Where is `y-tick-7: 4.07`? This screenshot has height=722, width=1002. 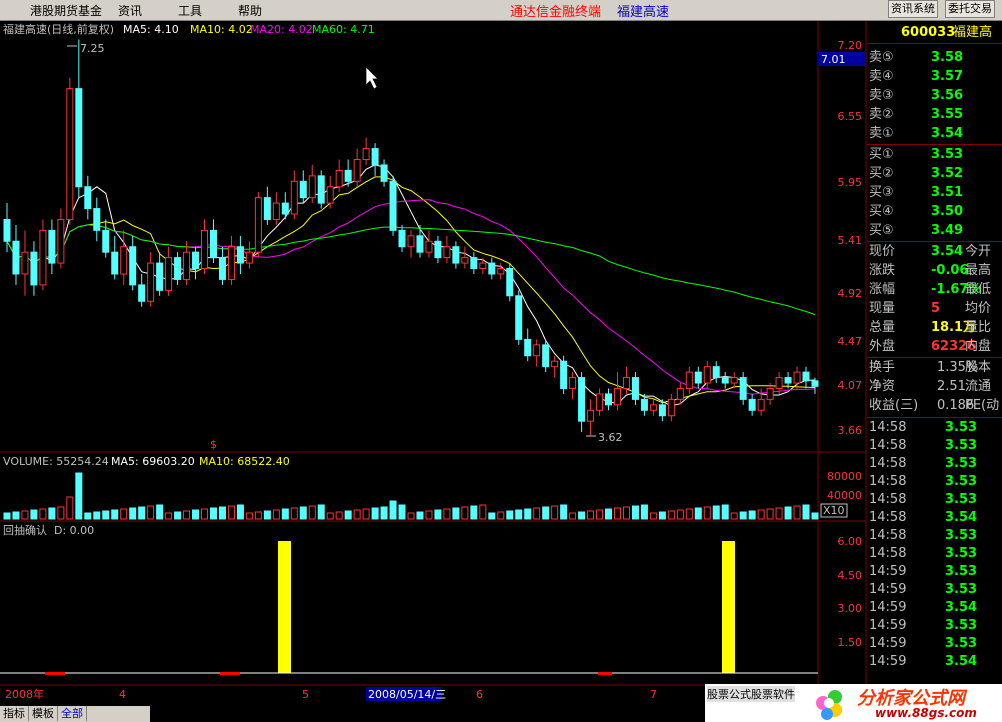 y-tick-7: 4.07 is located at coordinates (850, 385).